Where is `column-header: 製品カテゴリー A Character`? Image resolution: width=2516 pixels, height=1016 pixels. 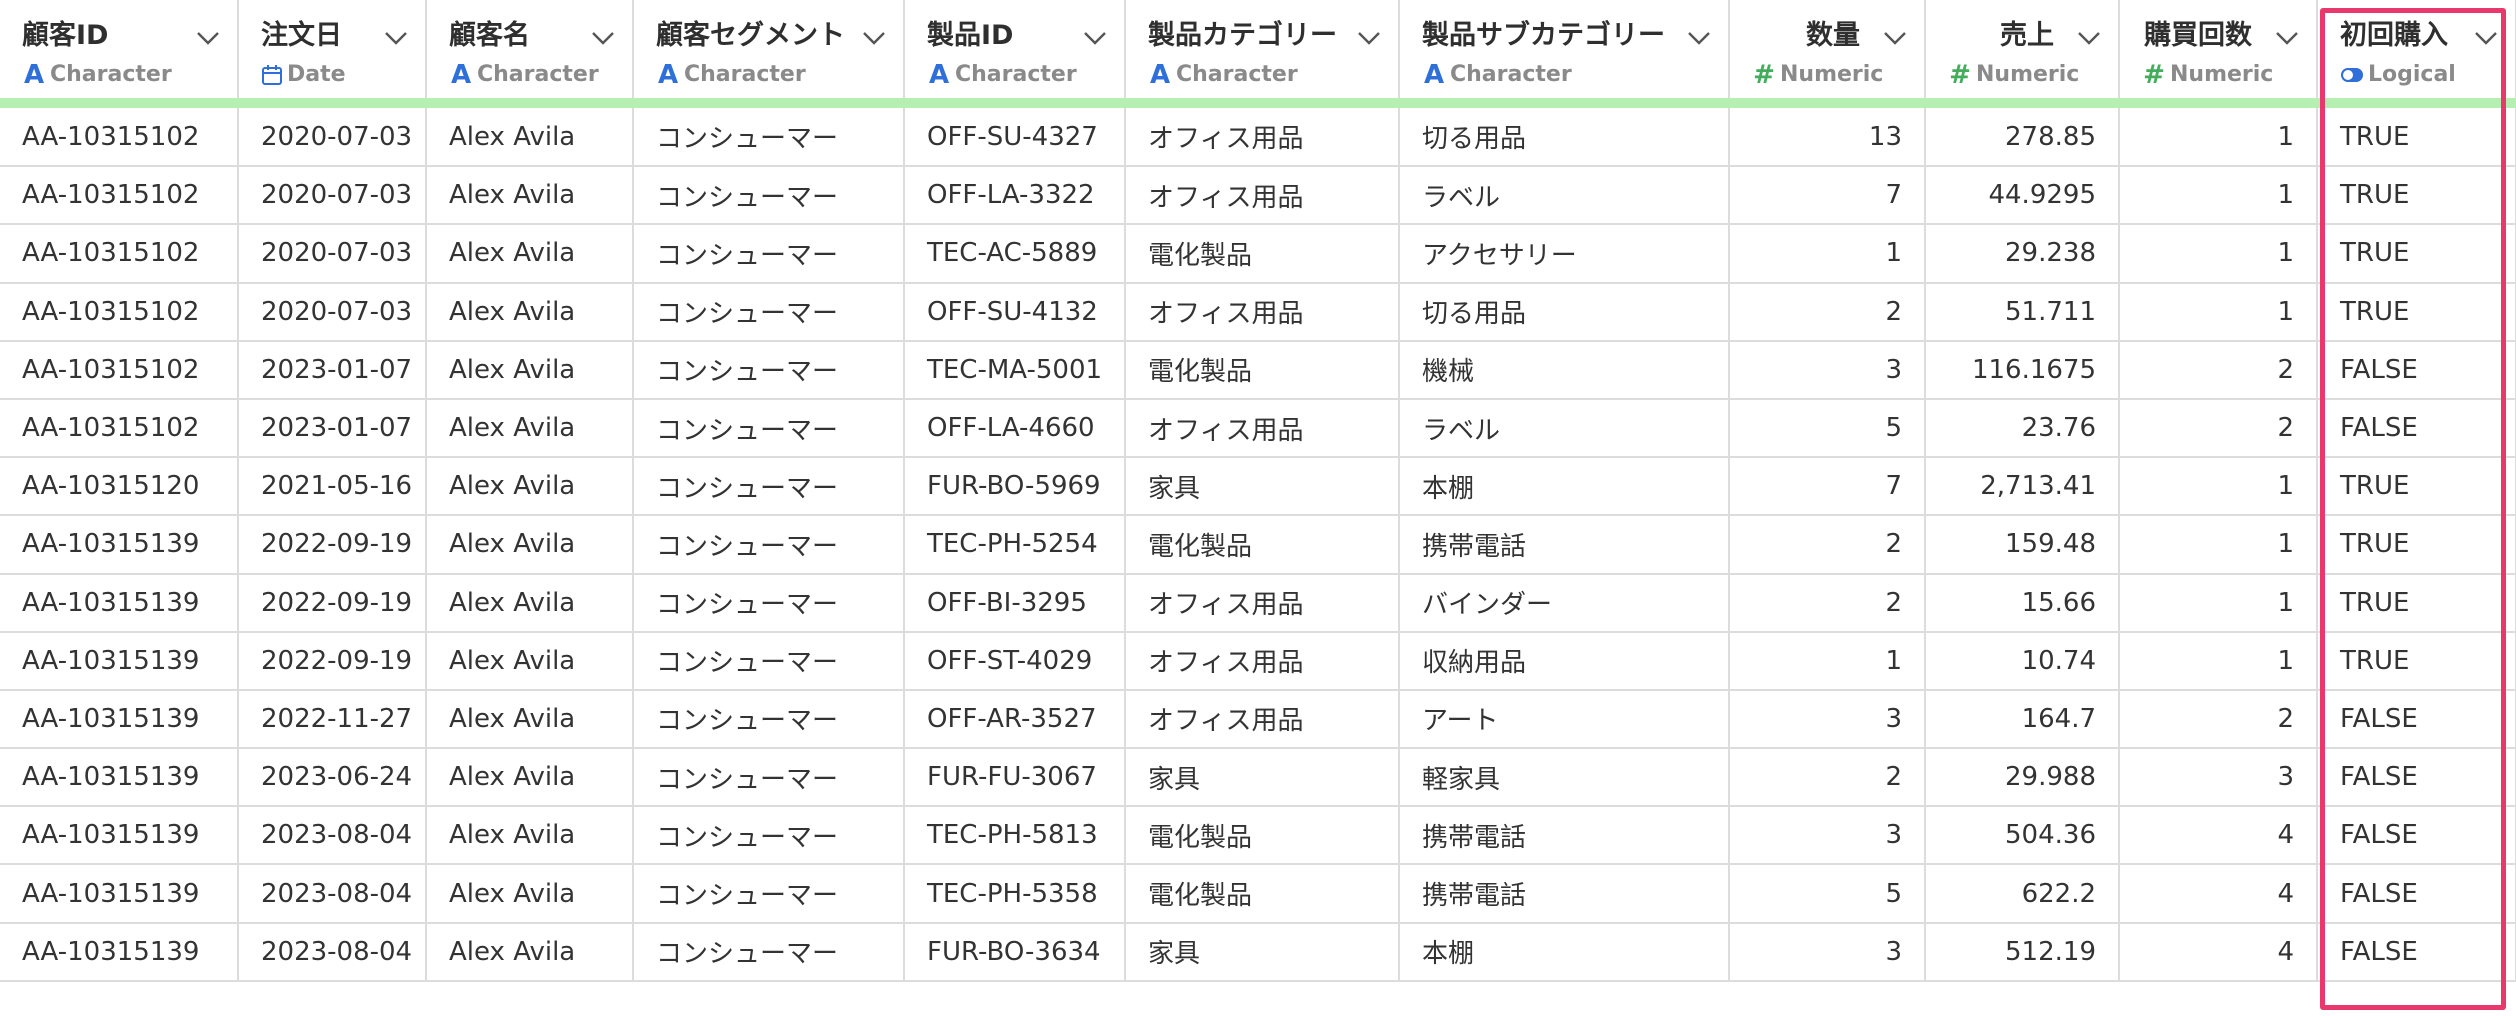
column-header: 製品カテゴリー A Character is located at coordinates (1262, 49).